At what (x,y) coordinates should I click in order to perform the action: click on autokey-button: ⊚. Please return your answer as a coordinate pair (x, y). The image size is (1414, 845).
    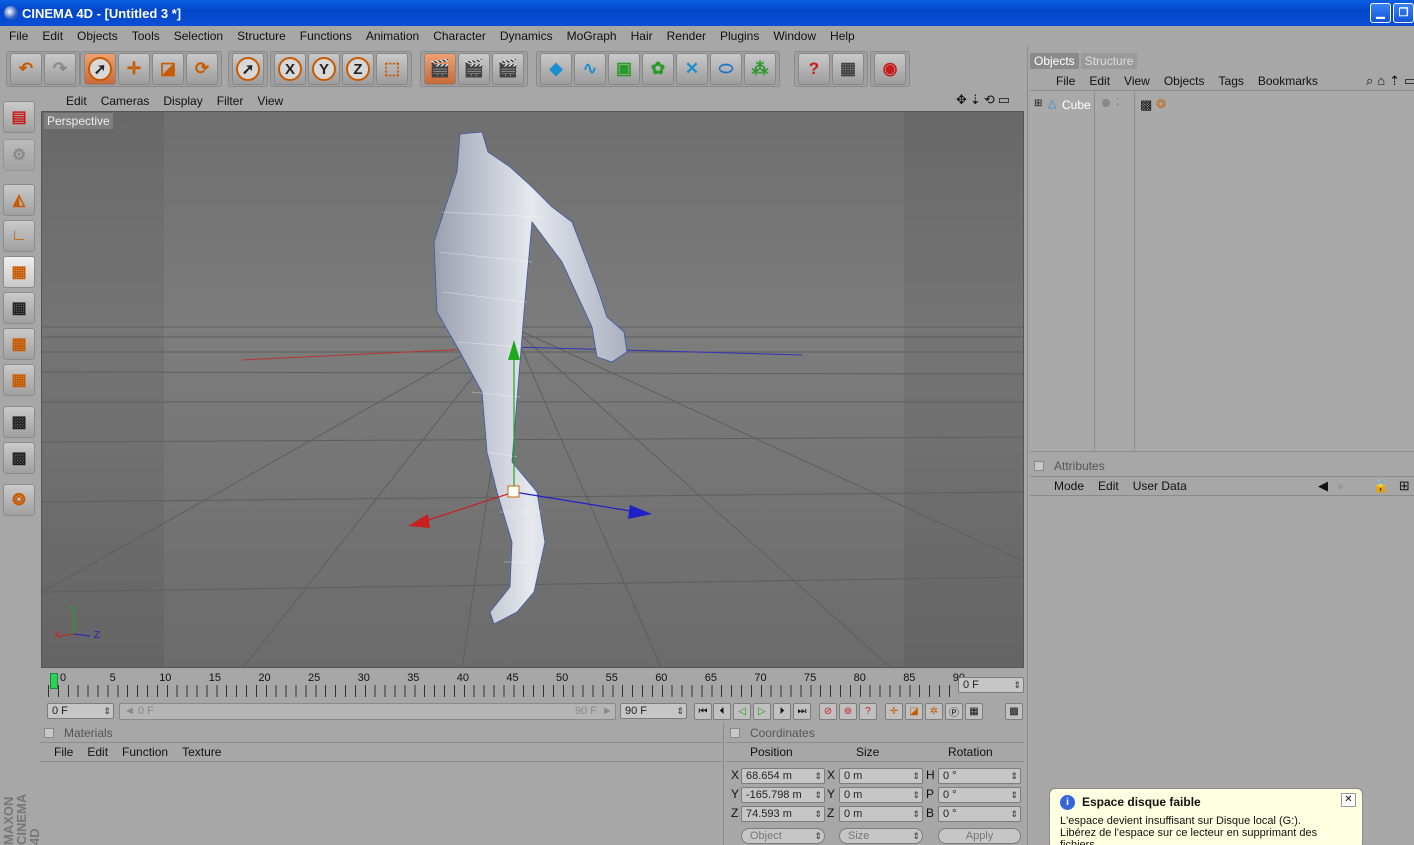
    Looking at the image, I should click on (848, 711).